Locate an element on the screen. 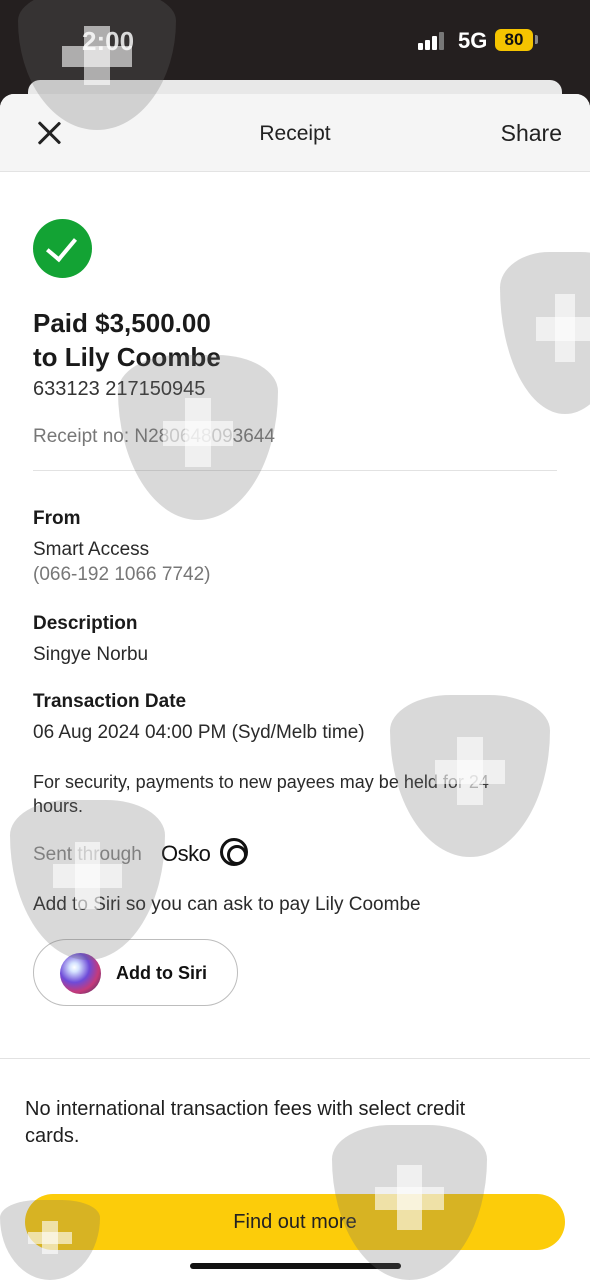  sent-through-label: Sent through is located at coordinates (87, 854).